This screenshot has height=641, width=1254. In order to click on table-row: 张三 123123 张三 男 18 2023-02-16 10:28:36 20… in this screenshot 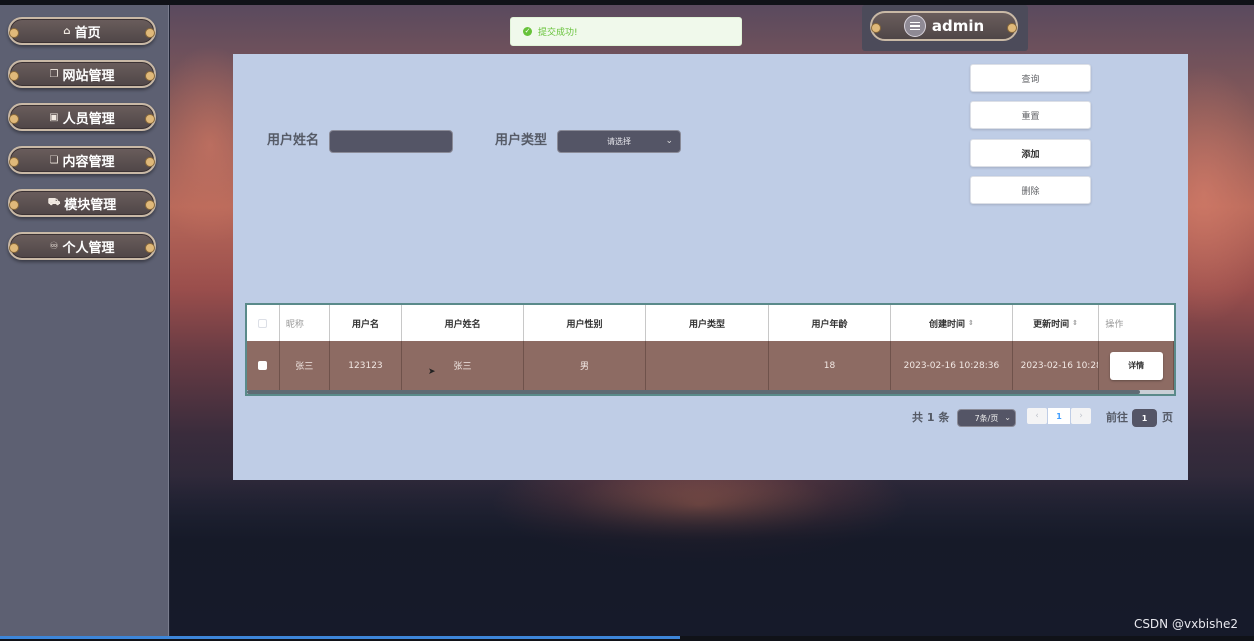, I will do `click(710, 365)`.